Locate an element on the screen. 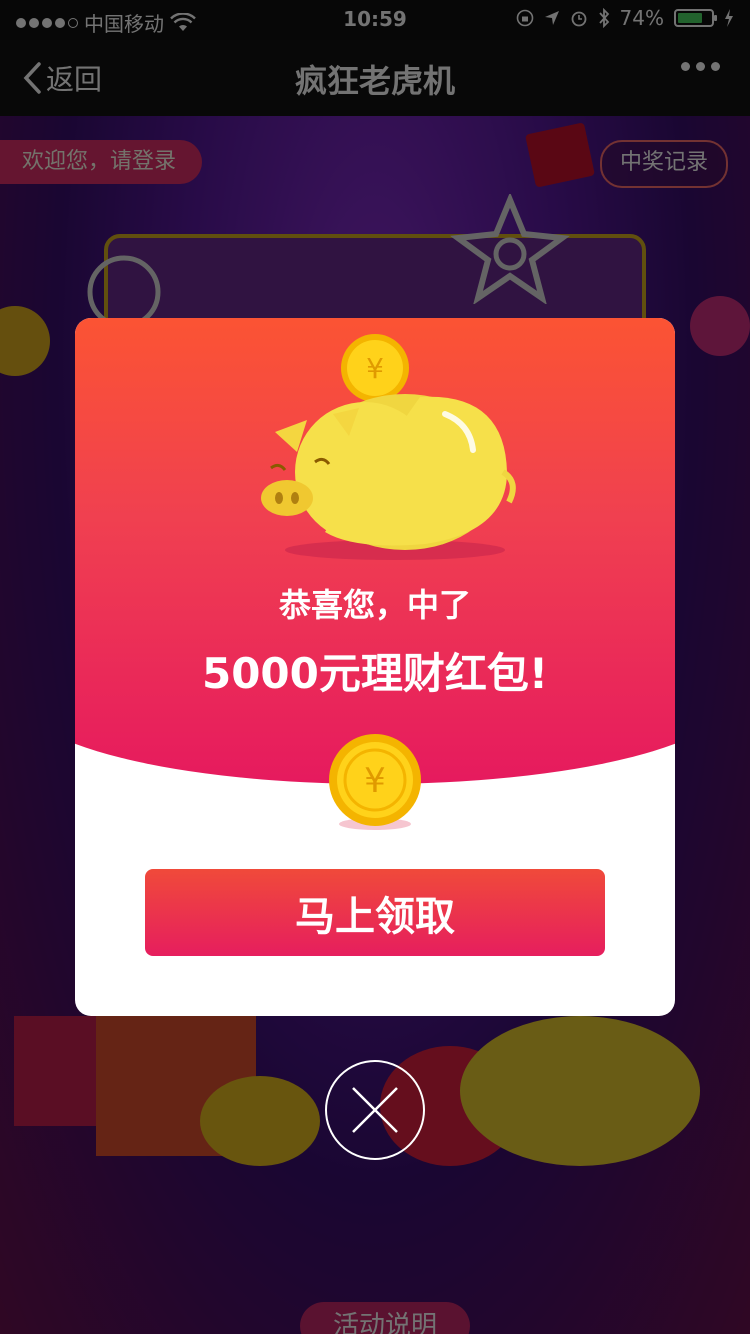  charging-icon is located at coordinates (729, 18).